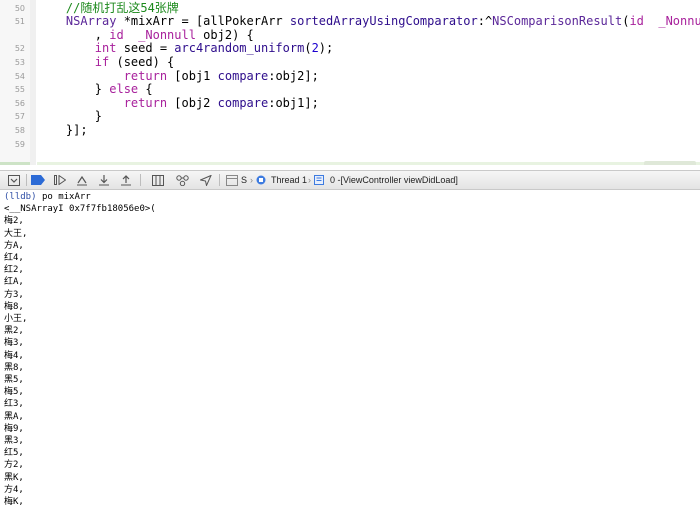  I want to click on stack-frame-name: 0 -[ViewController viewDidLoad], so click(394, 180).